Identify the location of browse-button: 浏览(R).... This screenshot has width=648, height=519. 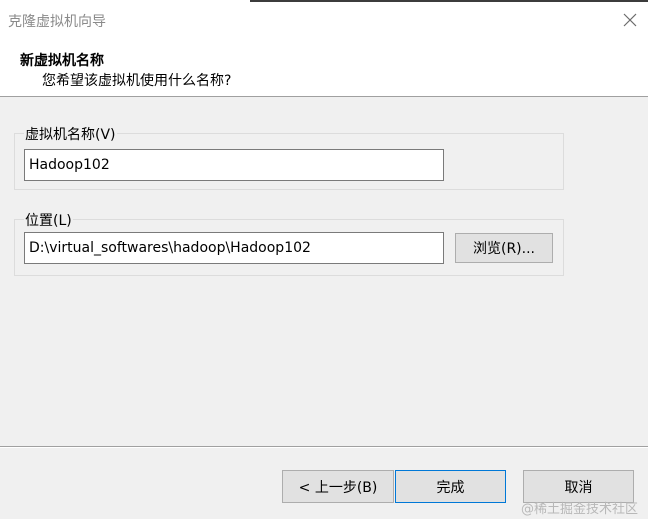
(504, 248).